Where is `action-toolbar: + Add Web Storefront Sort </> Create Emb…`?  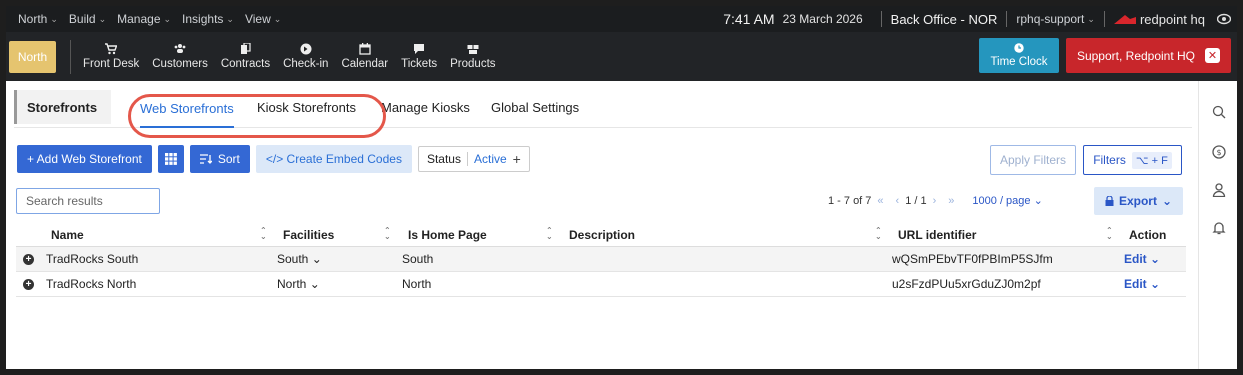
action-toolbar: + Add Web Storefront Sort </> Create Emb… is located at coordinates (273, 159).